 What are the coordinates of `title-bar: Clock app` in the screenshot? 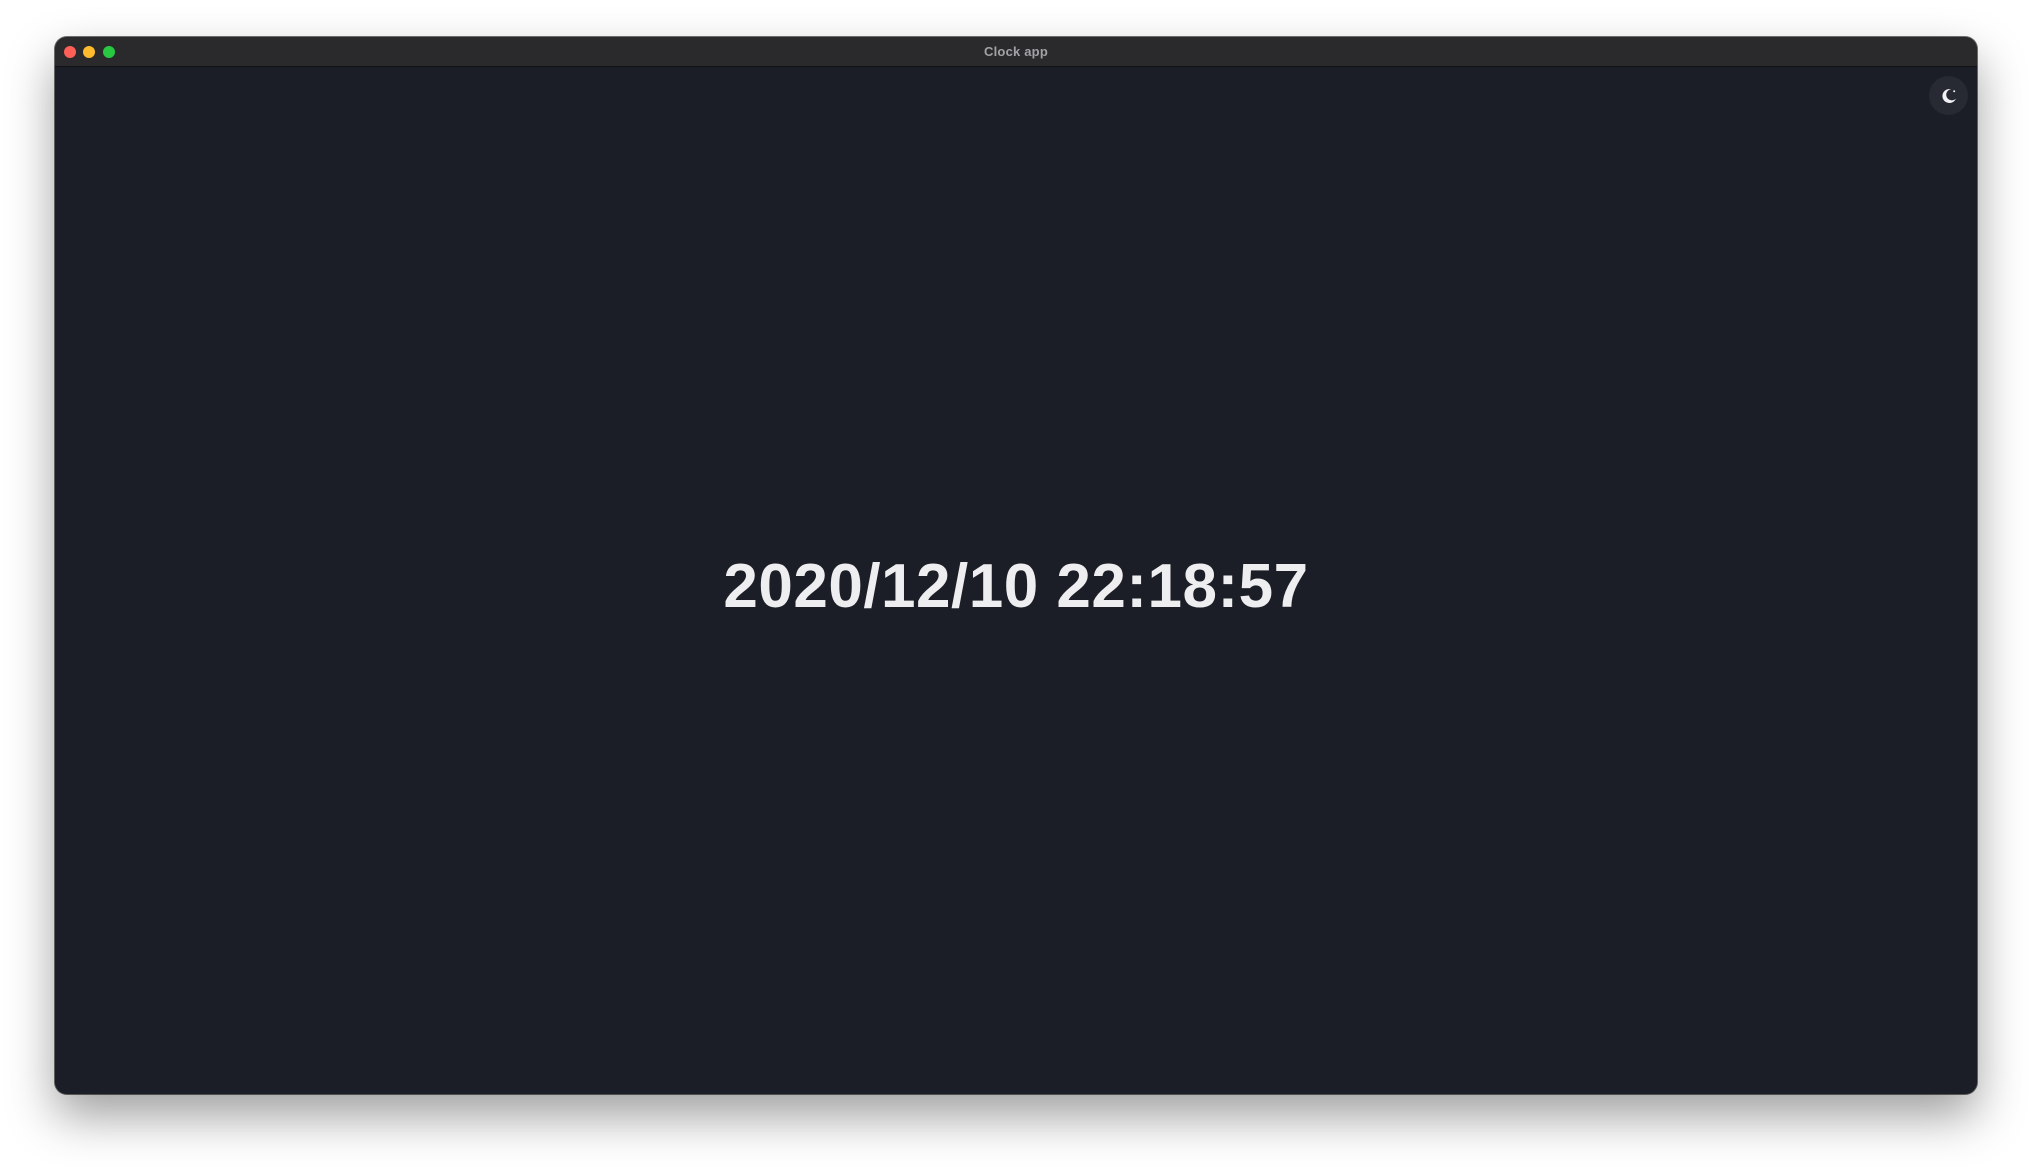 It's located at (1016, 52).